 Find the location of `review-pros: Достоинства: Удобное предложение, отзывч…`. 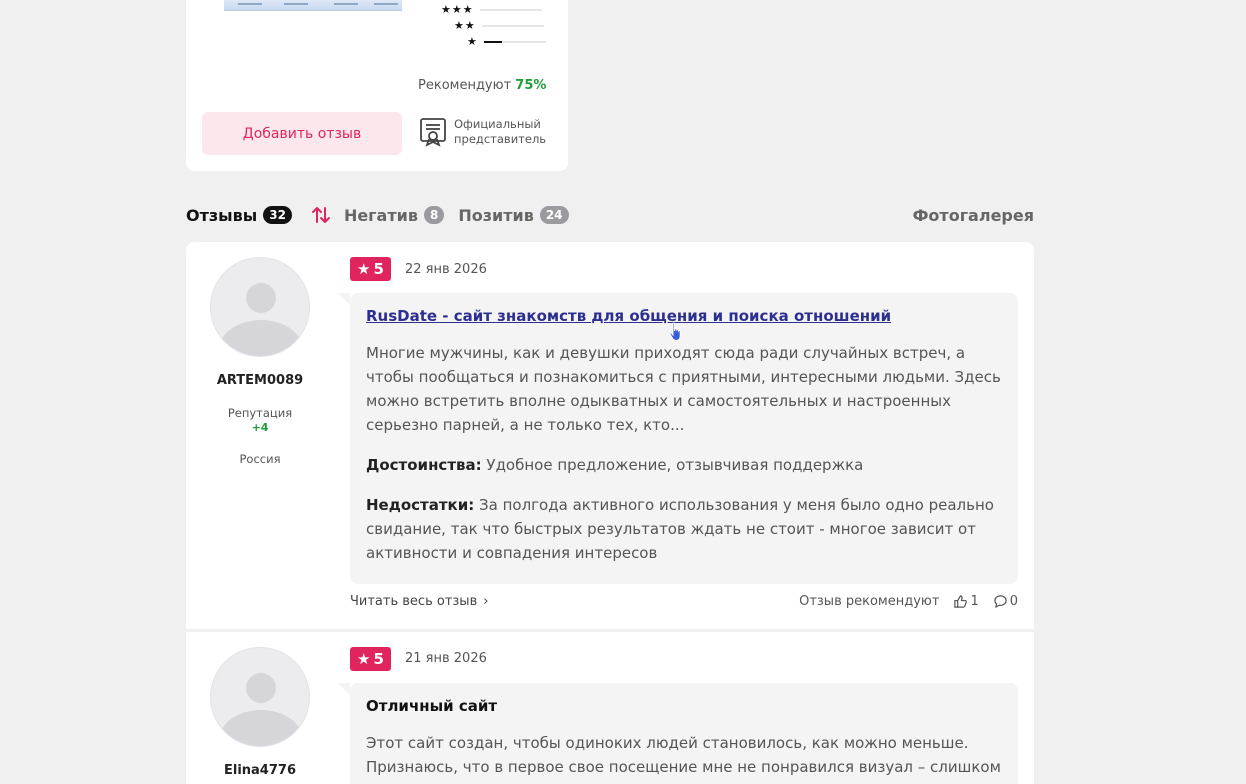

review-pros: Достоинства: Удобное предложение, отзывч… is located at coordinates (684, 465).